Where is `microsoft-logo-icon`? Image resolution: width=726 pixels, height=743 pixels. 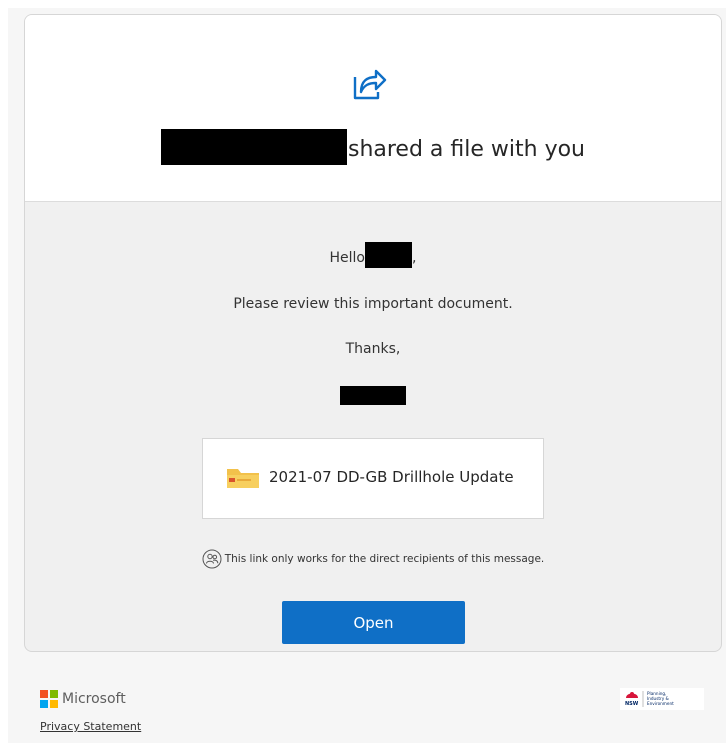 microsoft-logo-icon is located at coordinates (49, 698).